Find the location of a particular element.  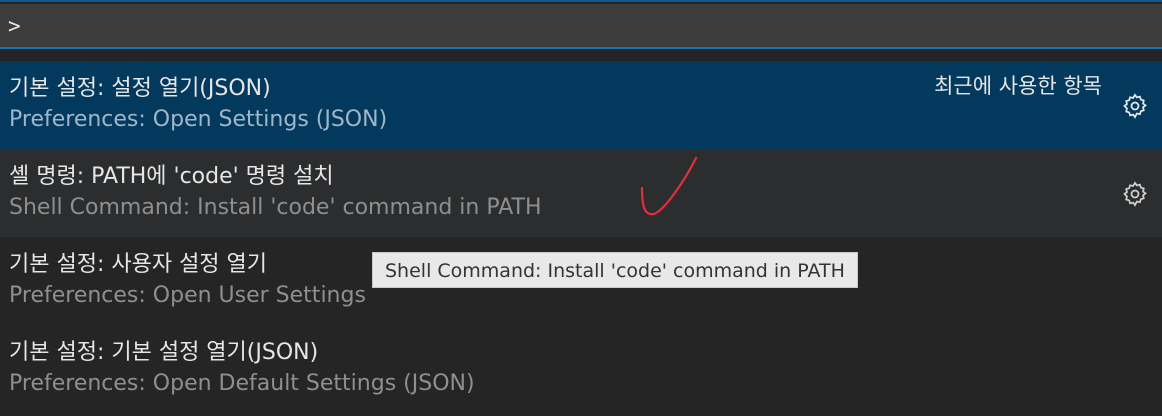

command-input is located at coordinates (581, 25).